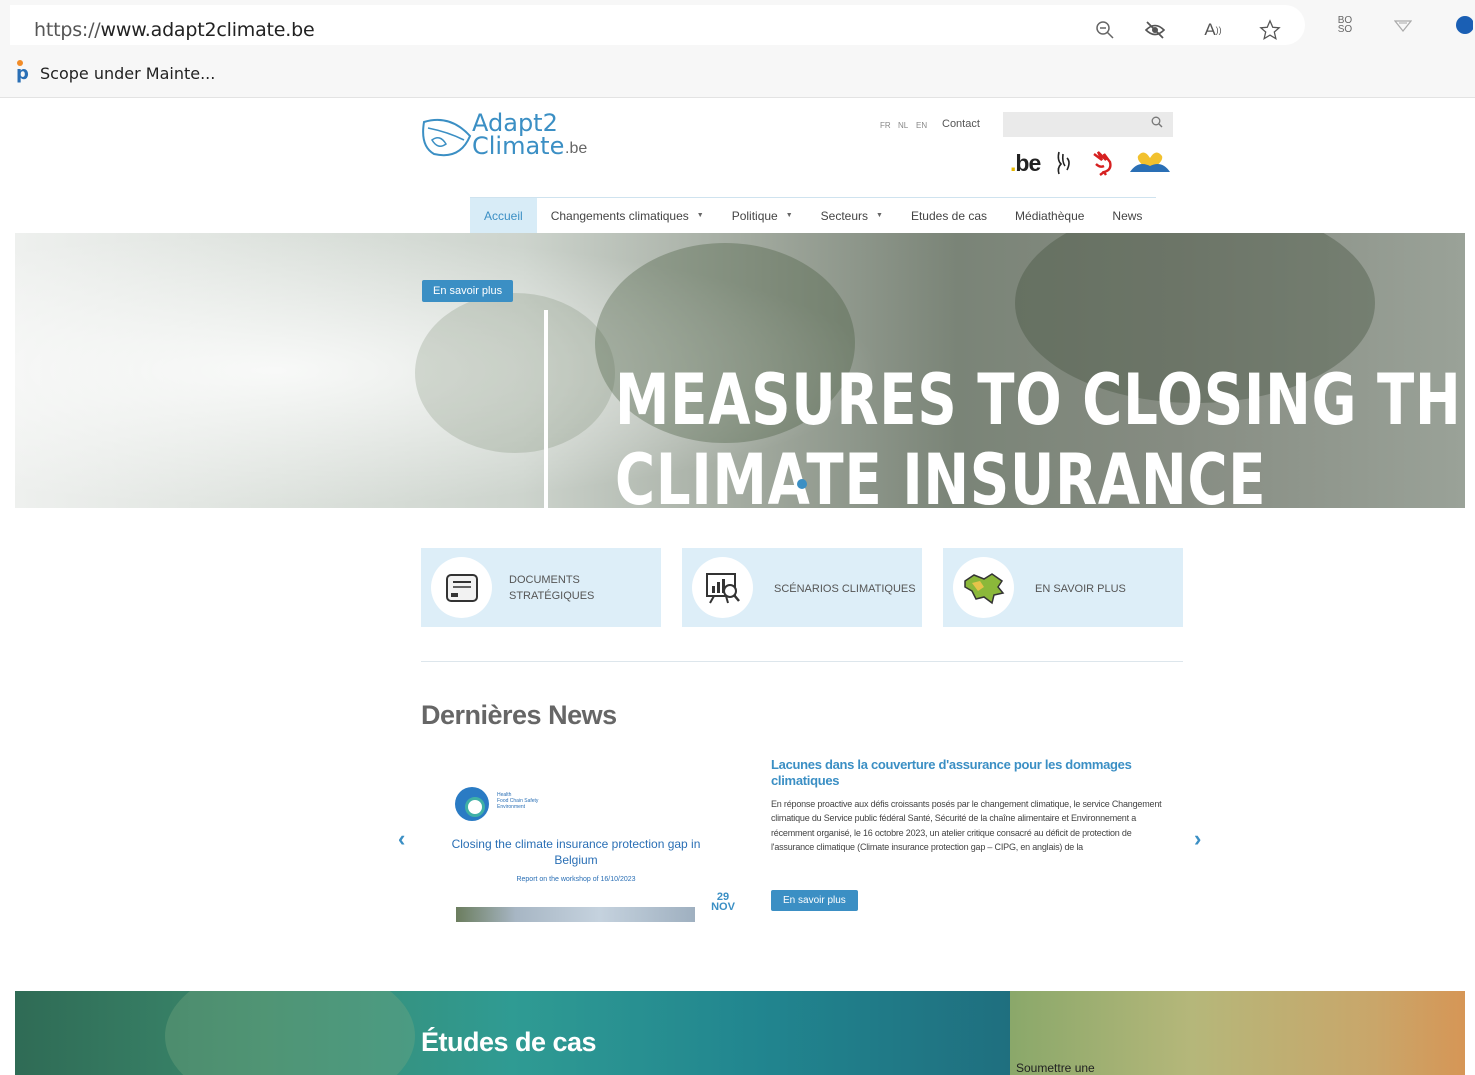  I want to click on news-date-month: NOV, so click(723, 907).